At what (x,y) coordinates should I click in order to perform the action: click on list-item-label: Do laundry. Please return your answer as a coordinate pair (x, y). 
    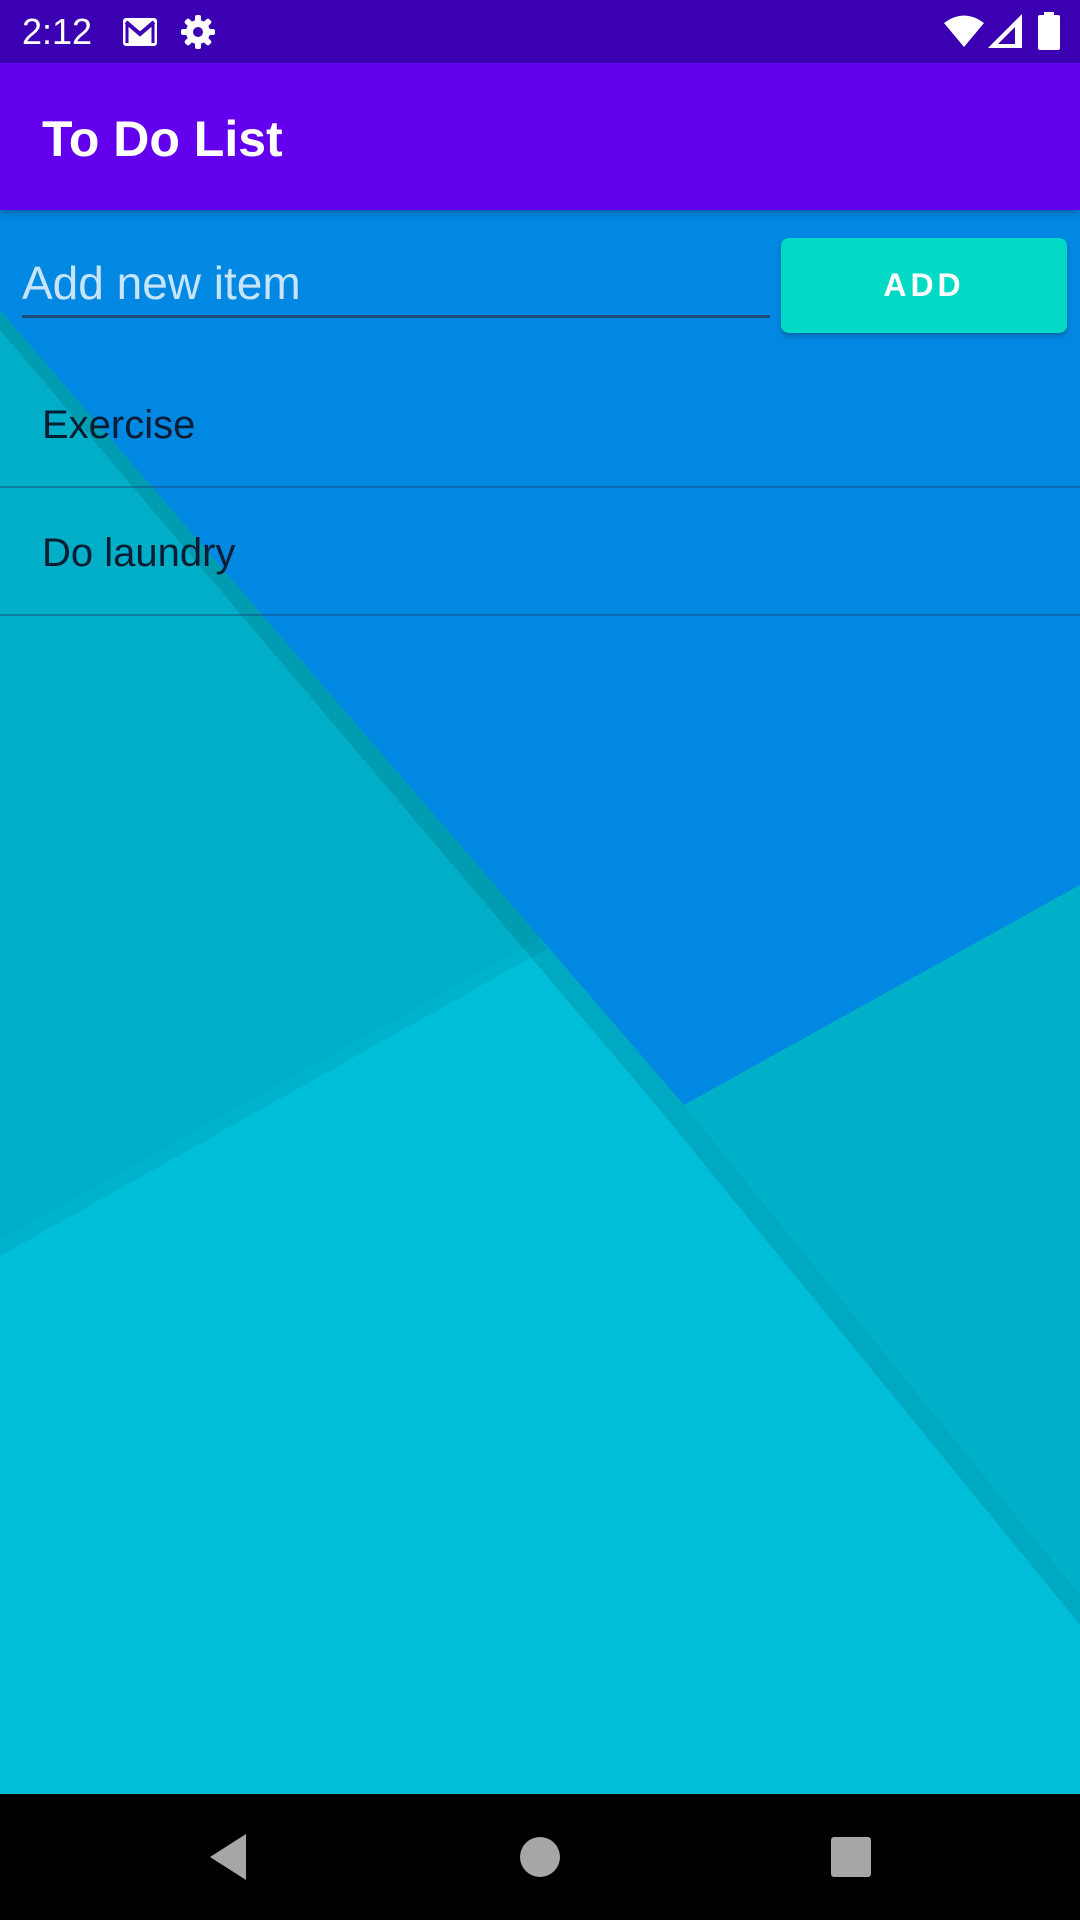
    Looking at the image, I should click on (139, 553).